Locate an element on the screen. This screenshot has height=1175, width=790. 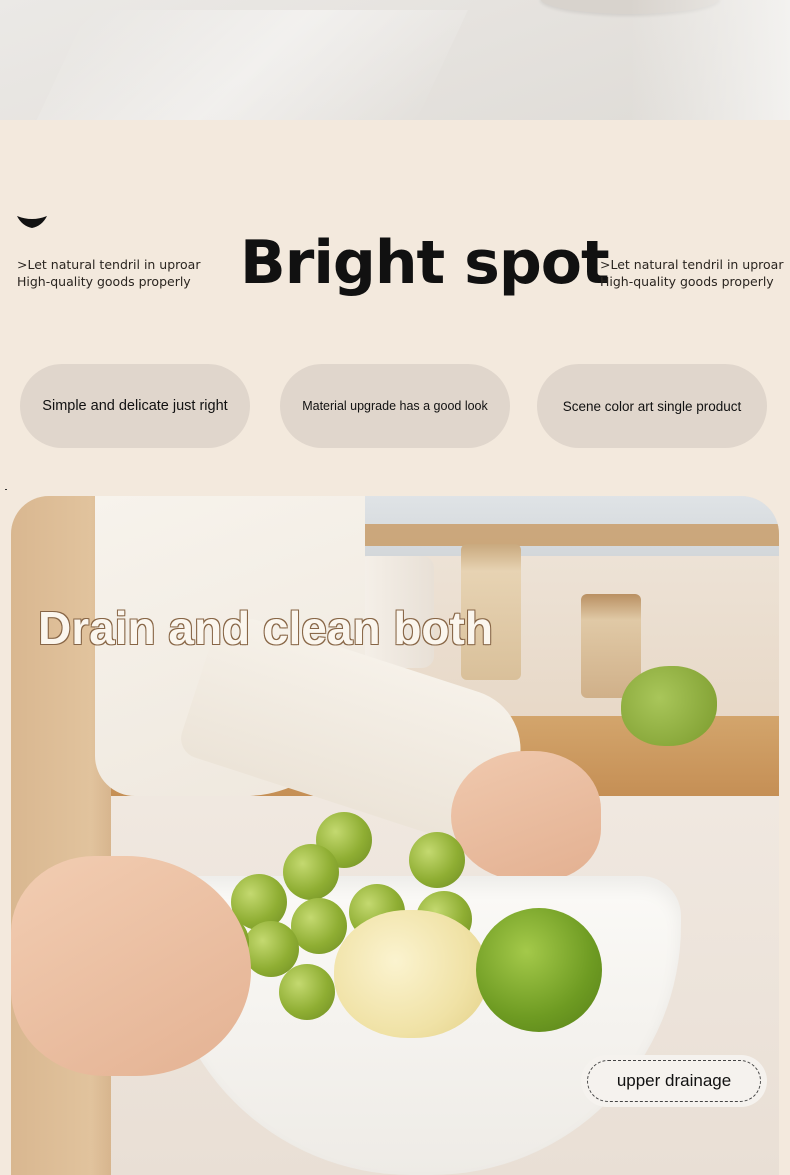
tagline-right-line2: High-quality goods properly is located at coordinates (687, 281).